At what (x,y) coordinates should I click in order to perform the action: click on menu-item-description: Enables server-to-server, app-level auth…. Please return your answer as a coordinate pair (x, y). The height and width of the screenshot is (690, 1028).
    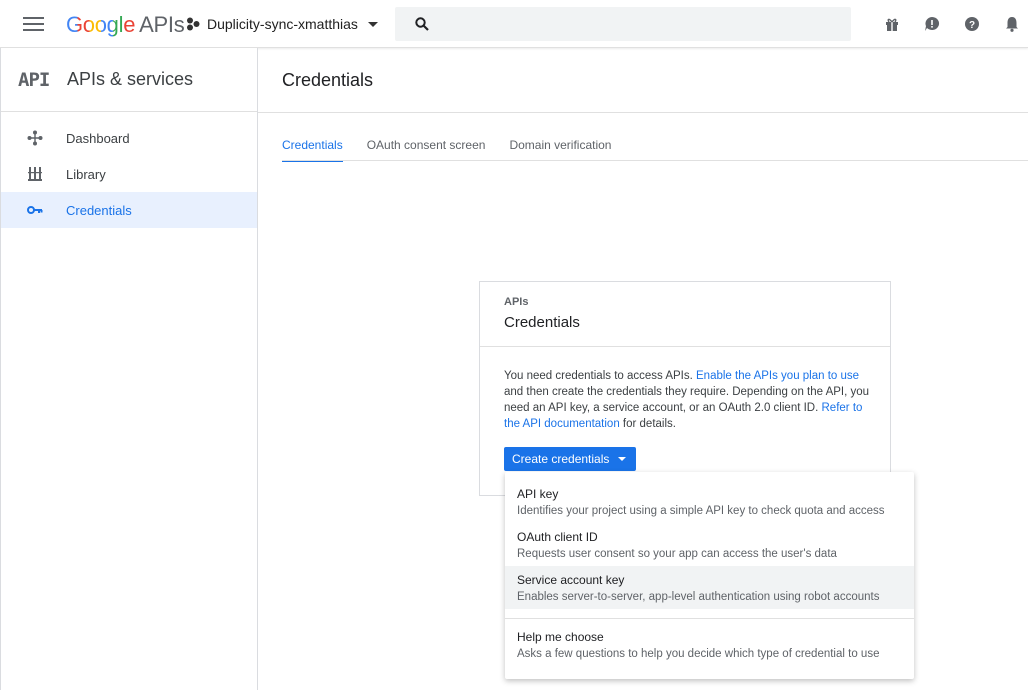
    Looking at the image, I should click on (698, 597).